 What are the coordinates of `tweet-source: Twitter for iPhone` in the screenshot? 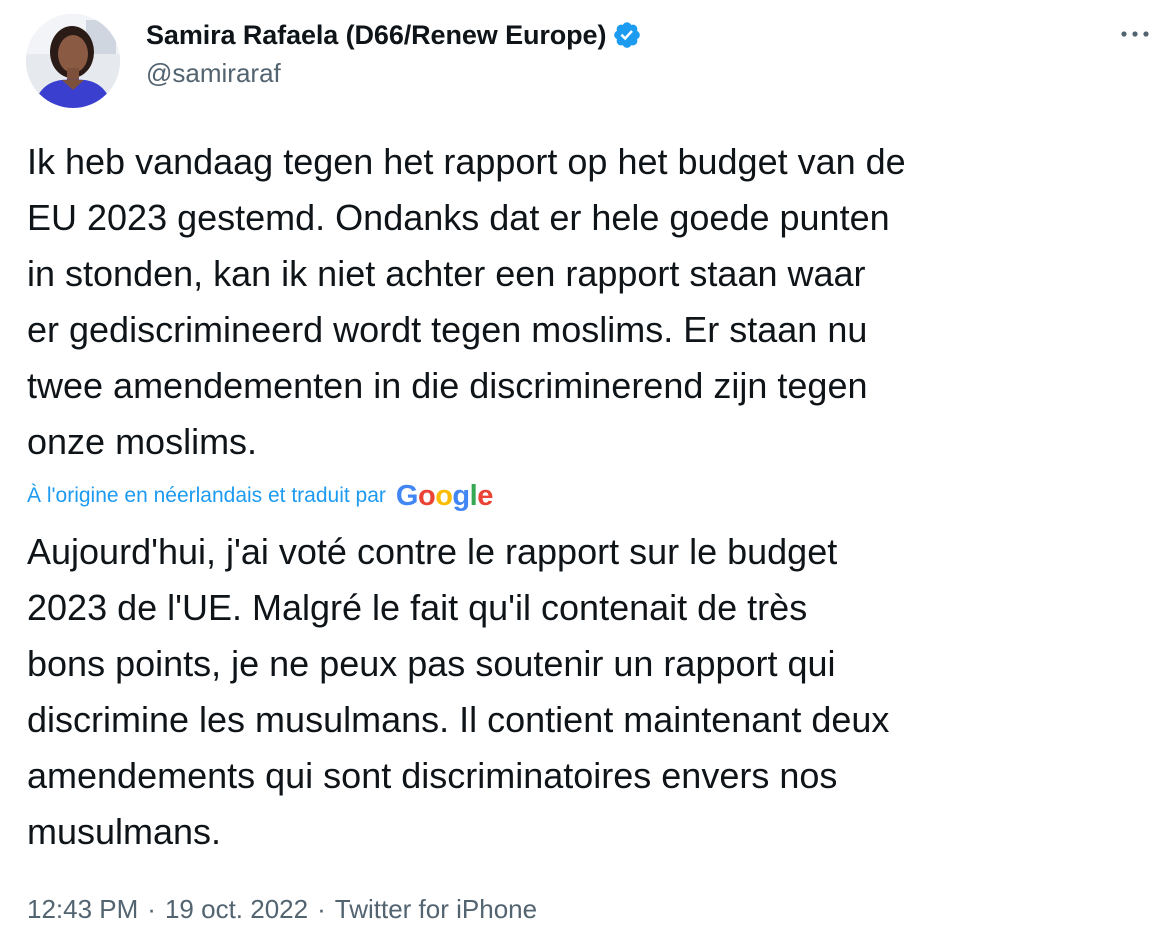 It's located at (436, 909).